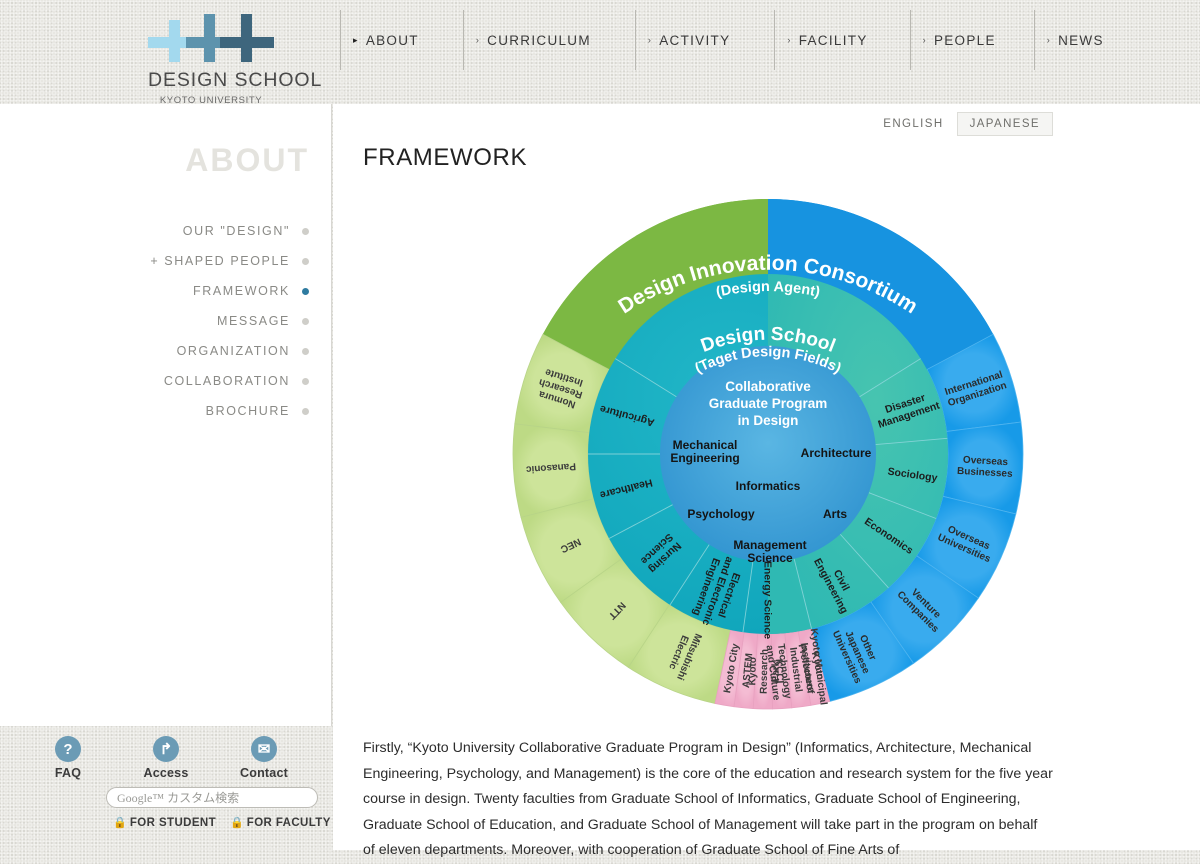 The height and width of the screenshot is (864, 1200). I want to click on sidebar-item-label: MESSAGE, so click(253, 321).